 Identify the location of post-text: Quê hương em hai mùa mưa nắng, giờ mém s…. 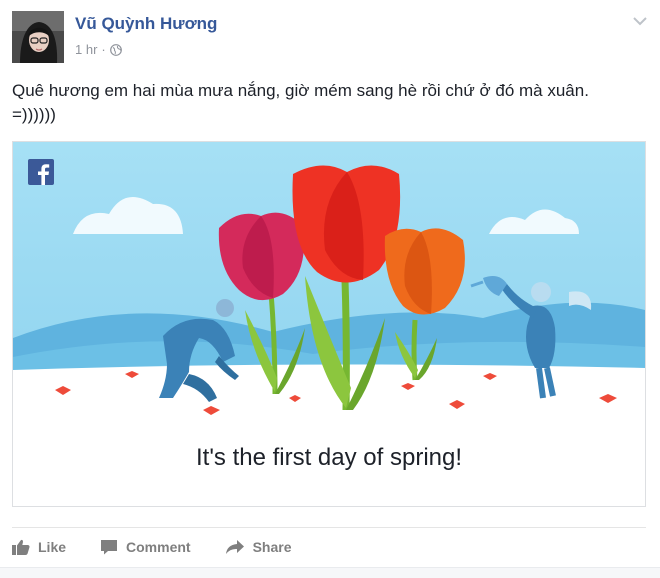
(332, 103).